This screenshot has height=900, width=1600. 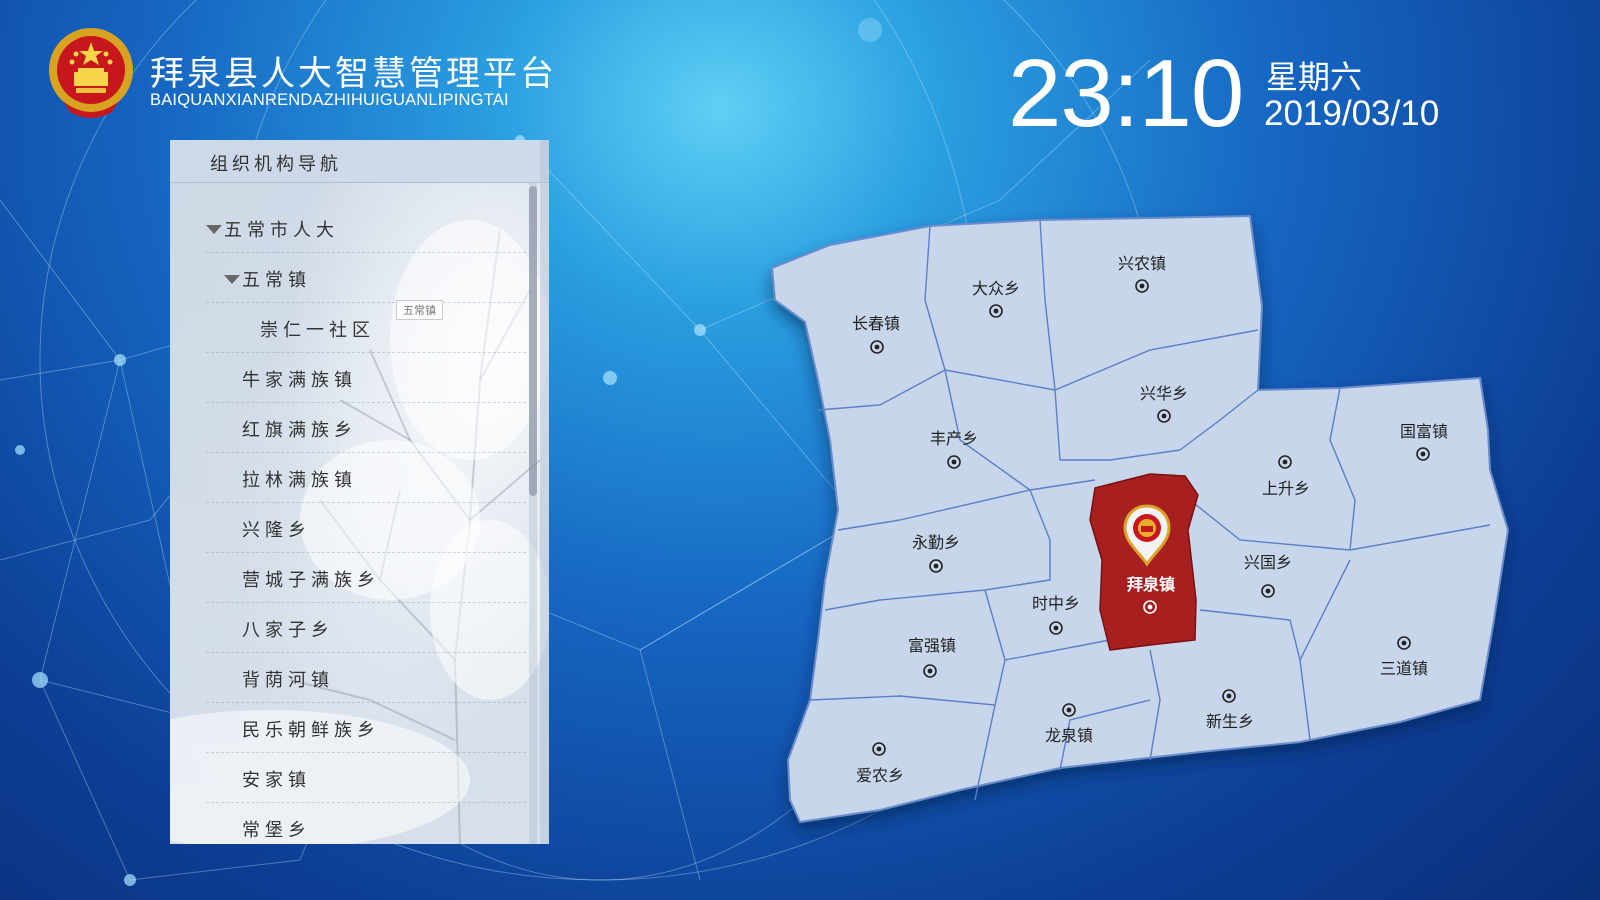 I want to click on town-label: 大众乡, so click(x=996, y=288).